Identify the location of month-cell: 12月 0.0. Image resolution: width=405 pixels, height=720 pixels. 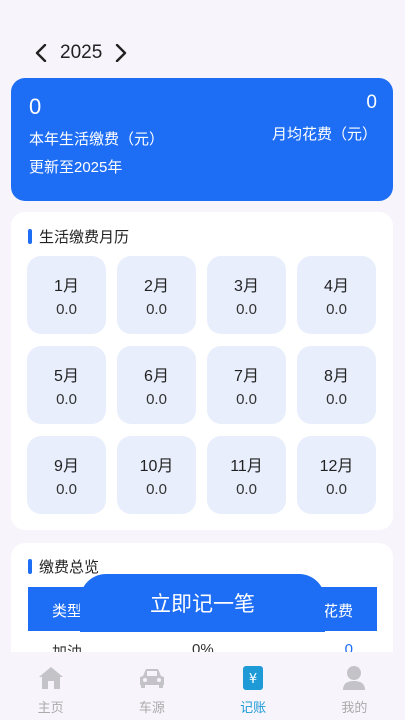
(336, 475).